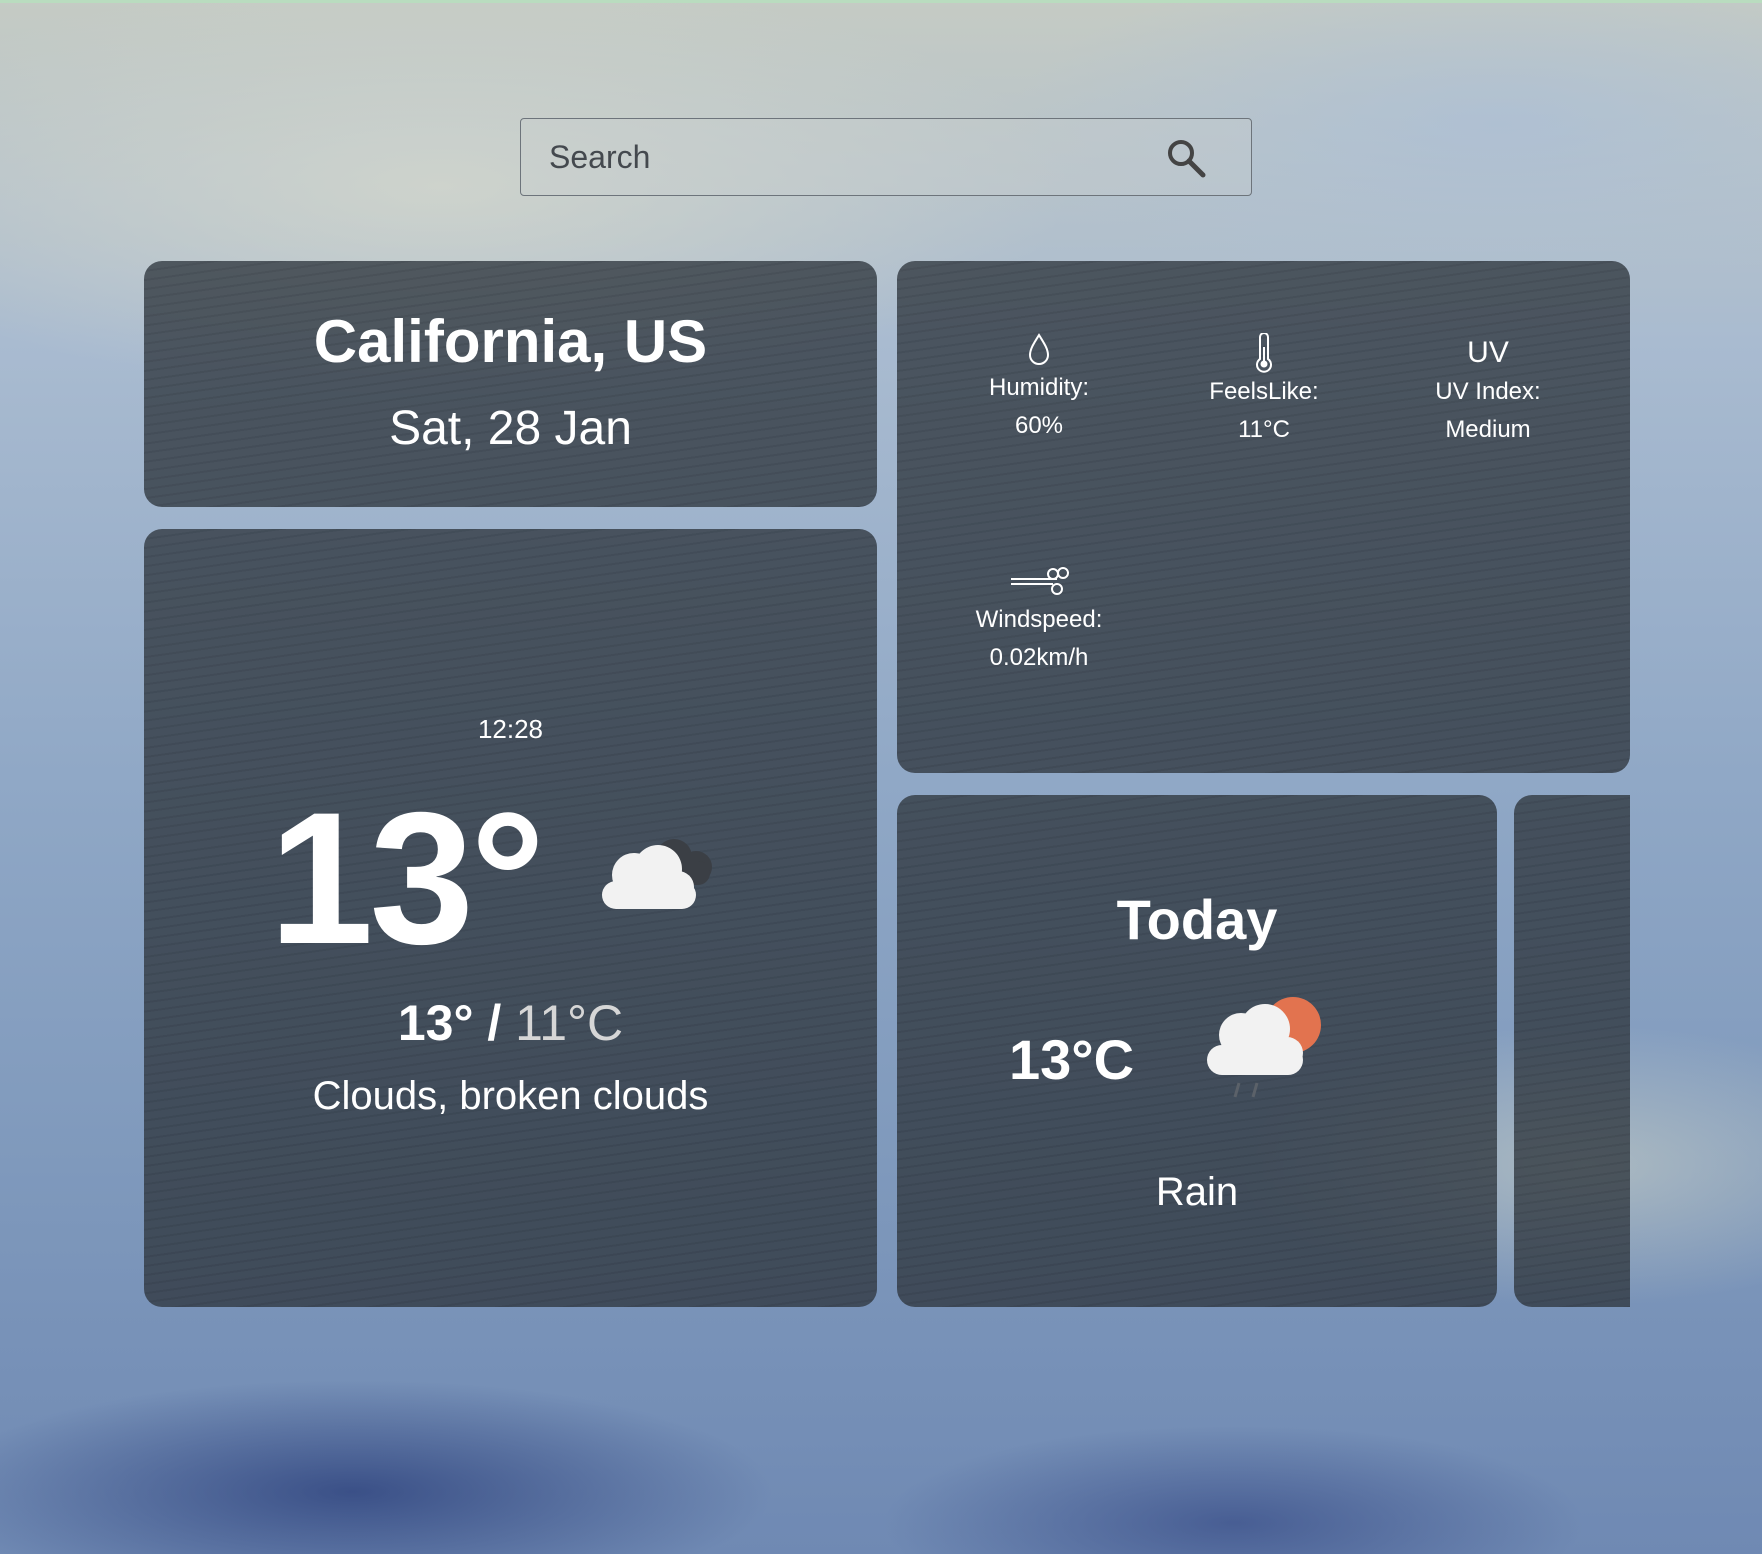 The height and width of the screenshot is (1554, 1762). What do you see at coordinates (510, 1096) in the screenshot?
I see `weather-description: Clouds, broken clouds` at bounding box center [510, 1096].